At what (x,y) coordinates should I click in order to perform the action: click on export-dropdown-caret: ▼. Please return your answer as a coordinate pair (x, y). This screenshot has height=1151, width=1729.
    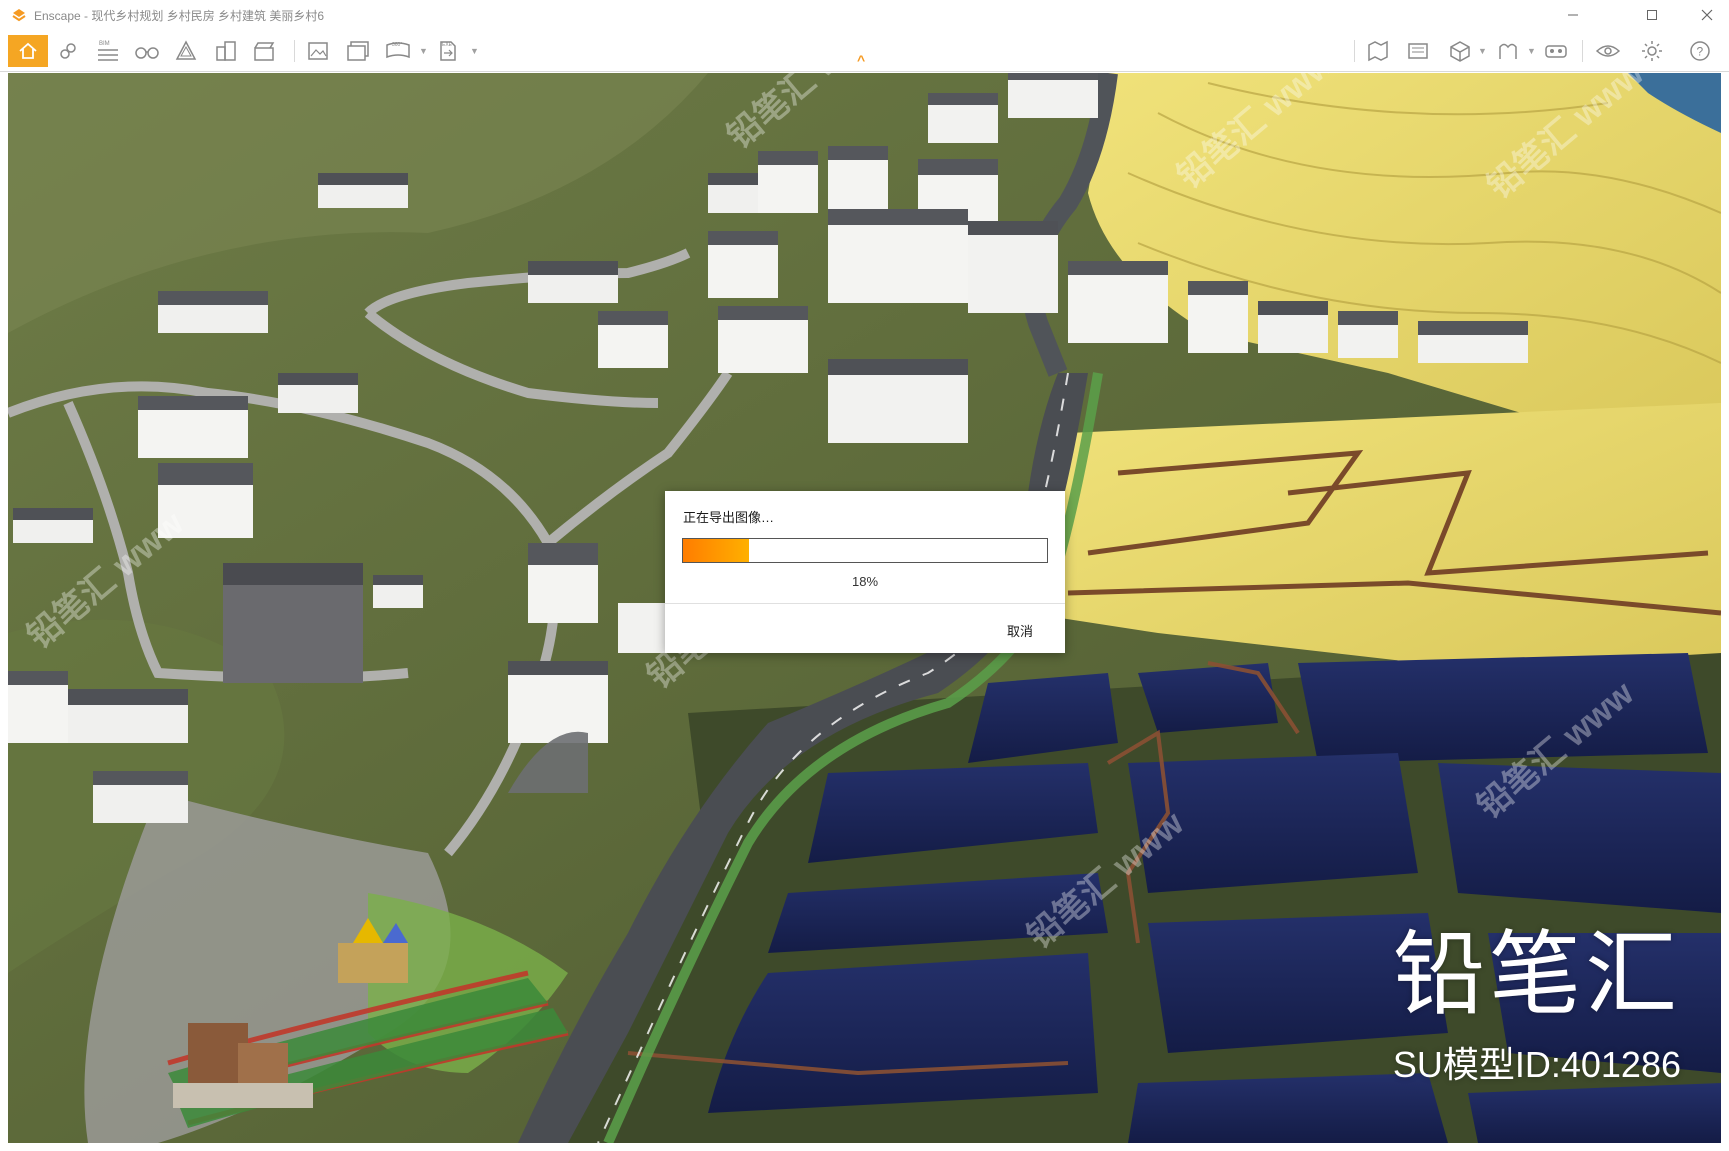
    Looking at the image, I should click on (474, 51).